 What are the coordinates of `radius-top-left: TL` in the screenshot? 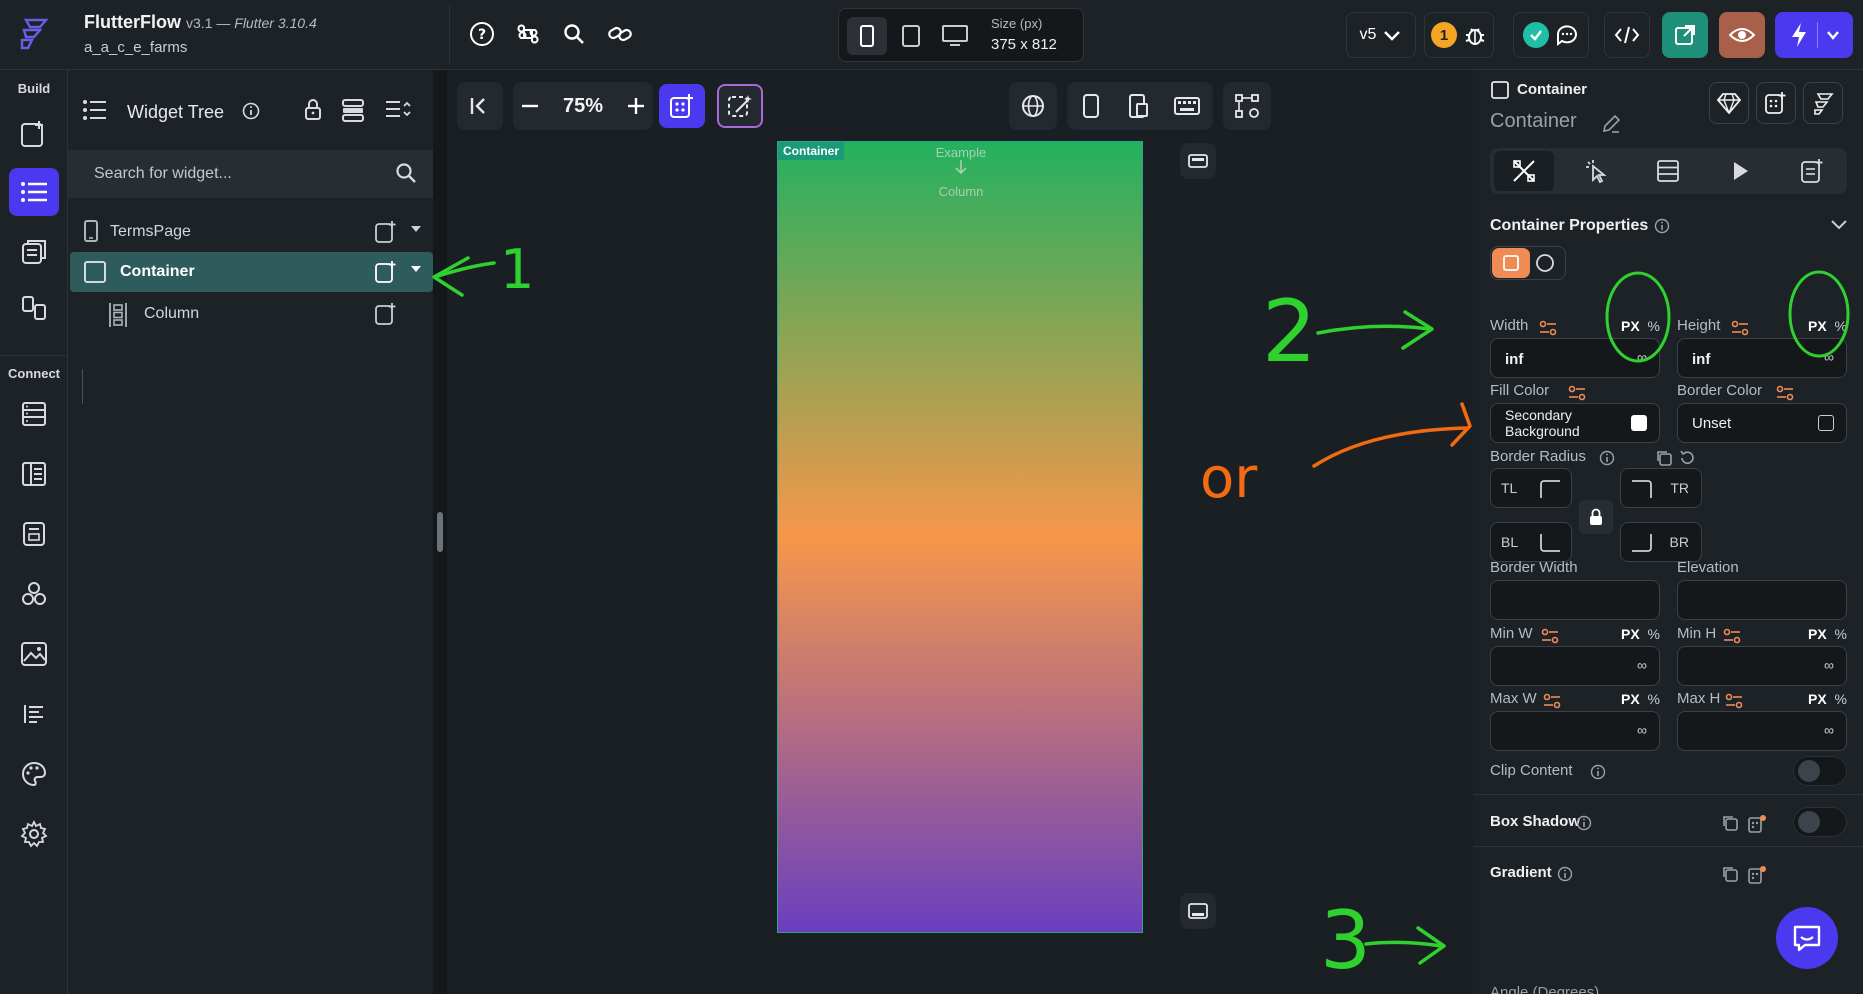 It's located at (1531, 488).